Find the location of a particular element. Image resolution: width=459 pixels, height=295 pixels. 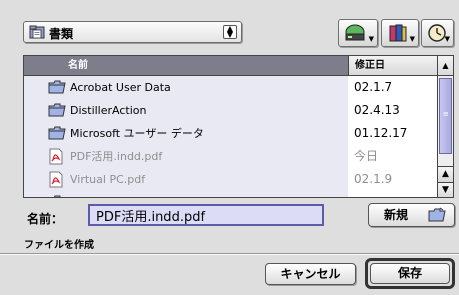

file-date: 02.1.7 is located at coordinates (373, 87).